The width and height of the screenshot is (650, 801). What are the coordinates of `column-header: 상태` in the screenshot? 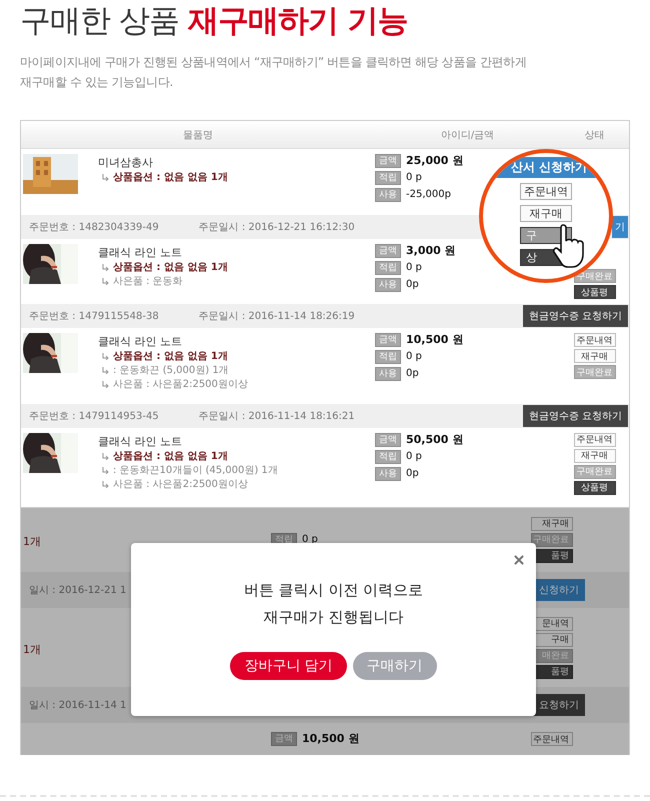 It's located at (595, 135).